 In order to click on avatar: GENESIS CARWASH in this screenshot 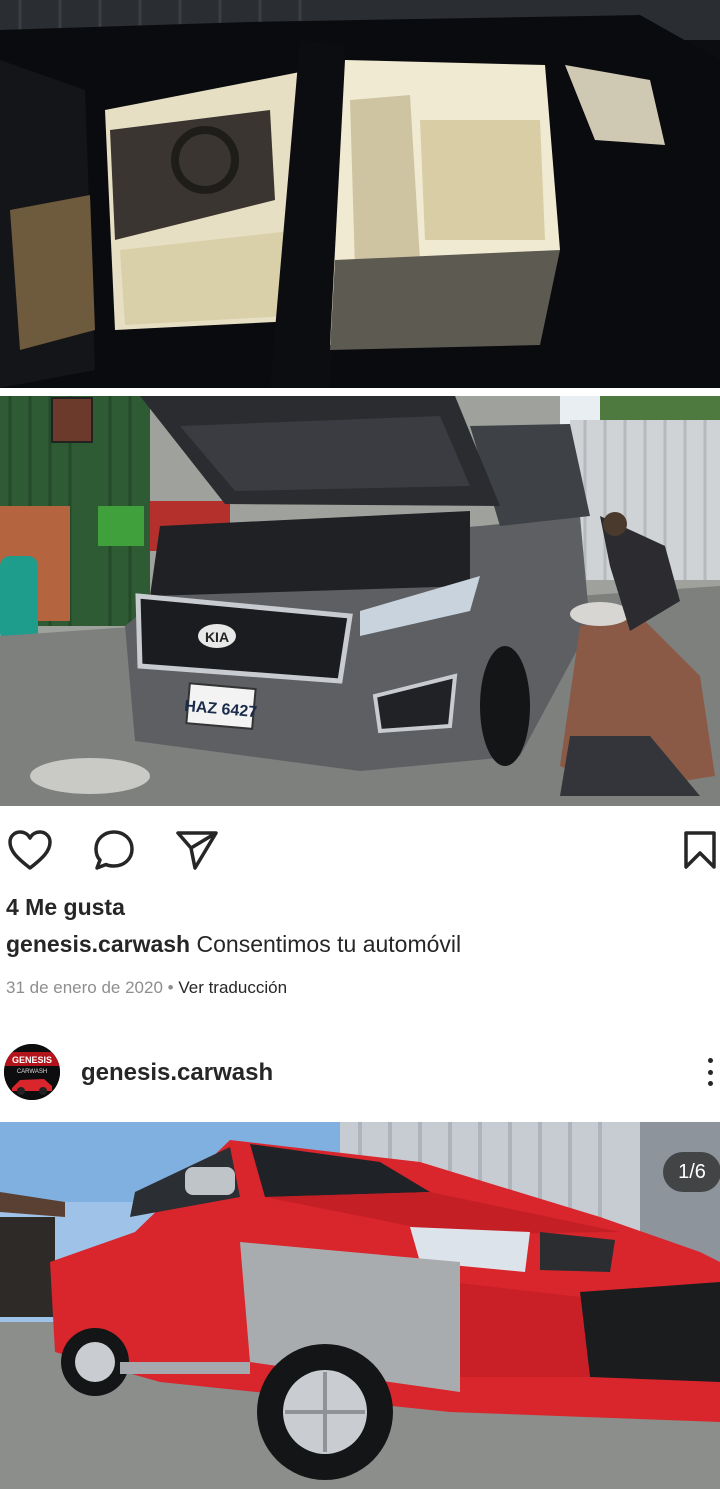, I will do `click(32, 1072)`.